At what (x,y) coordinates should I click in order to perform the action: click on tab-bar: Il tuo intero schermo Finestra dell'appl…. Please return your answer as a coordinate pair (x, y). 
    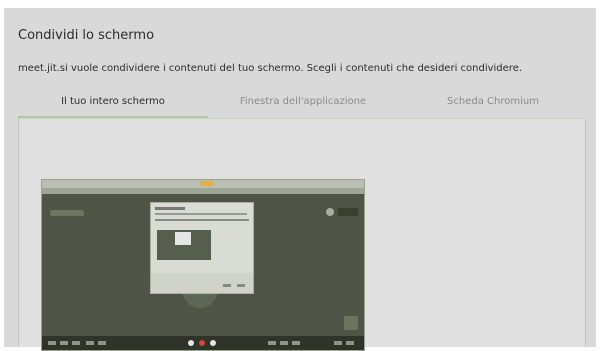
    Looking at the image, I should click on (302, 105).